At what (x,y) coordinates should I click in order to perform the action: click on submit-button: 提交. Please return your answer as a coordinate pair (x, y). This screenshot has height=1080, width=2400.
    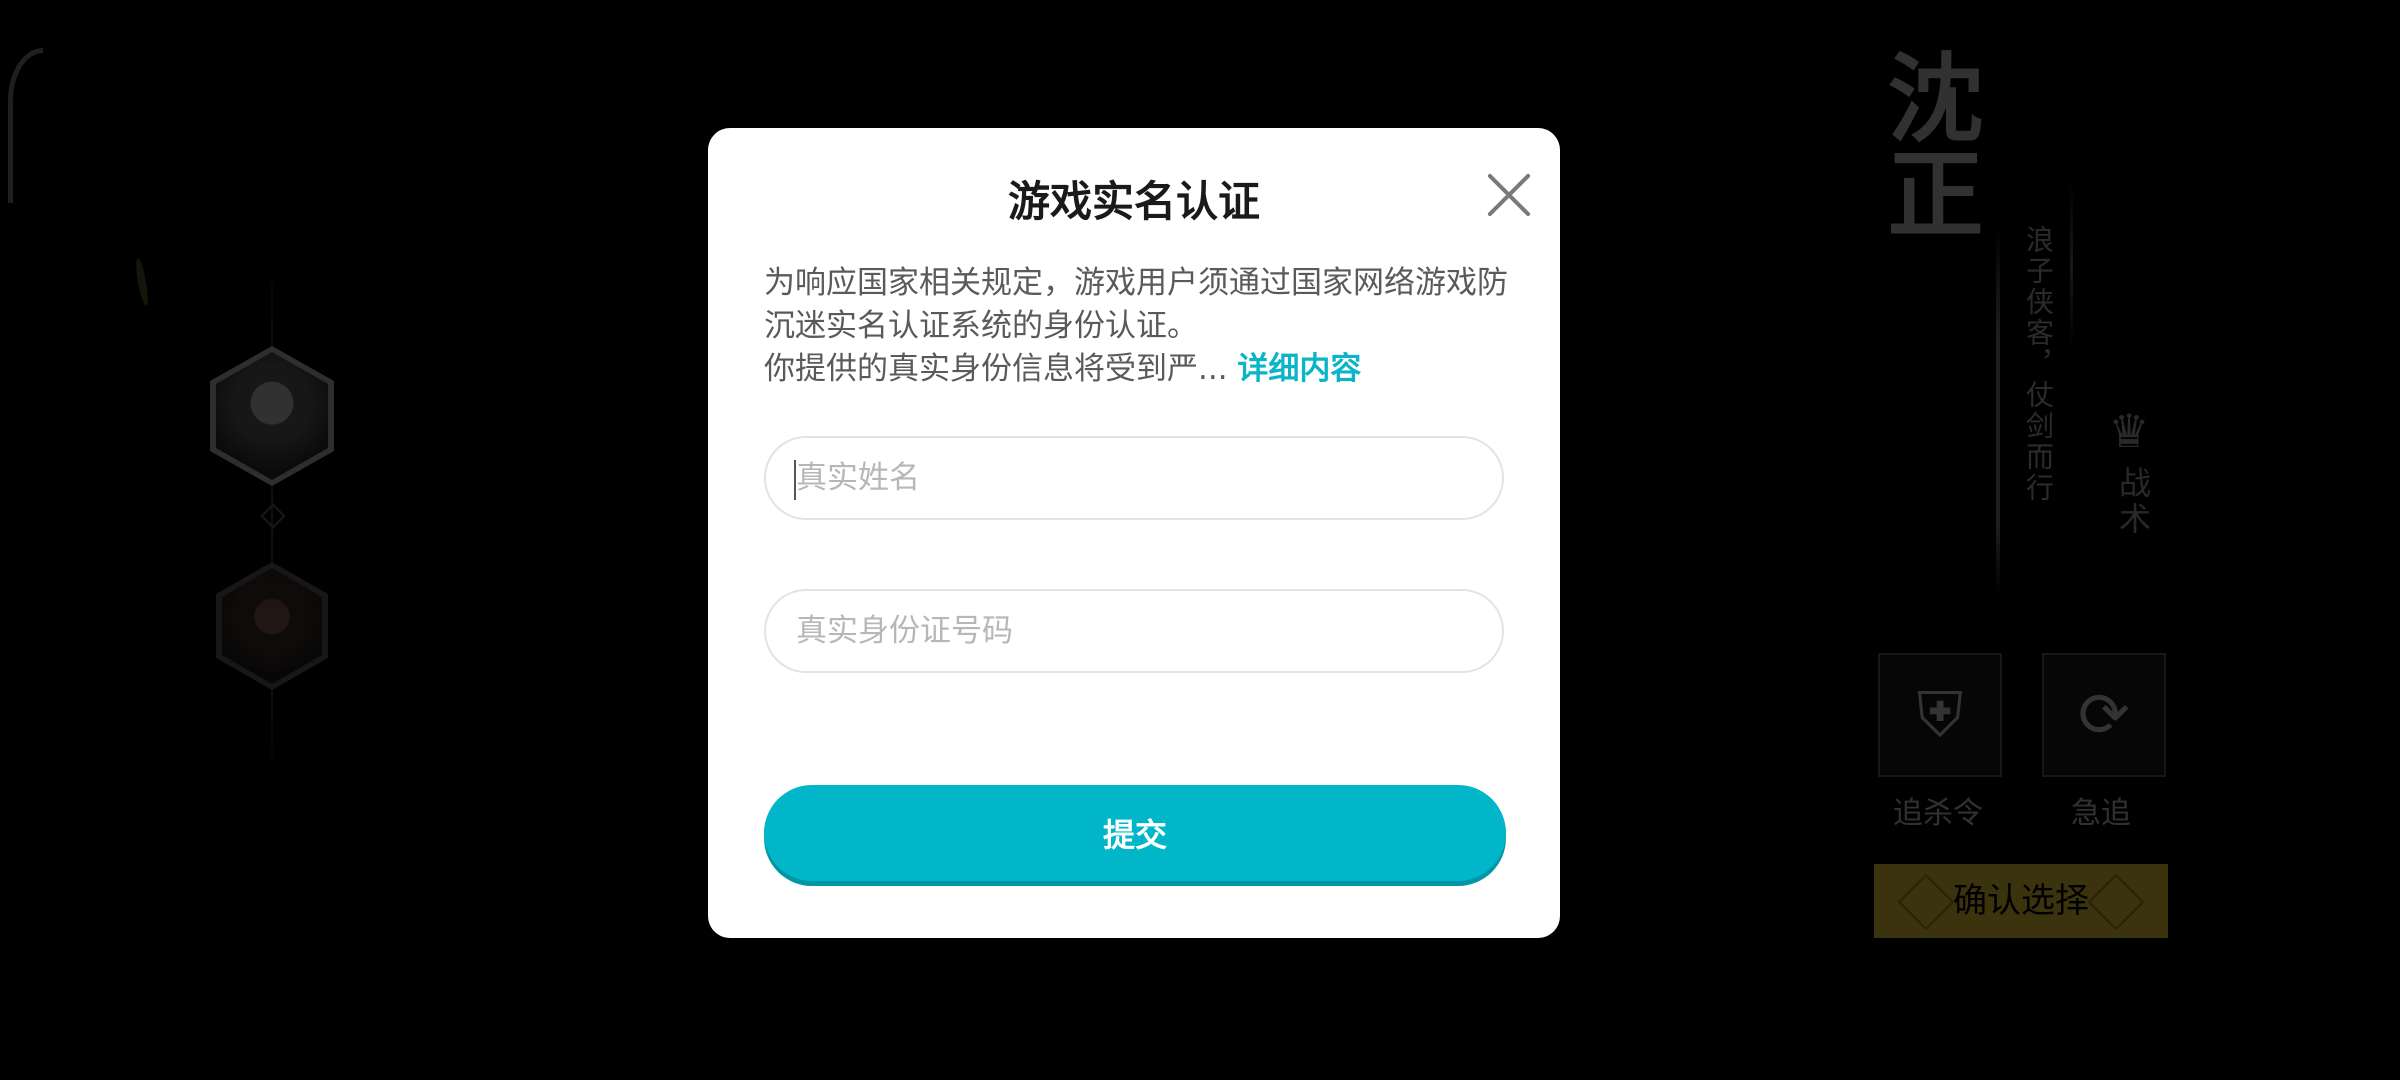
    Looking at the image, I should click on (1135, 833).